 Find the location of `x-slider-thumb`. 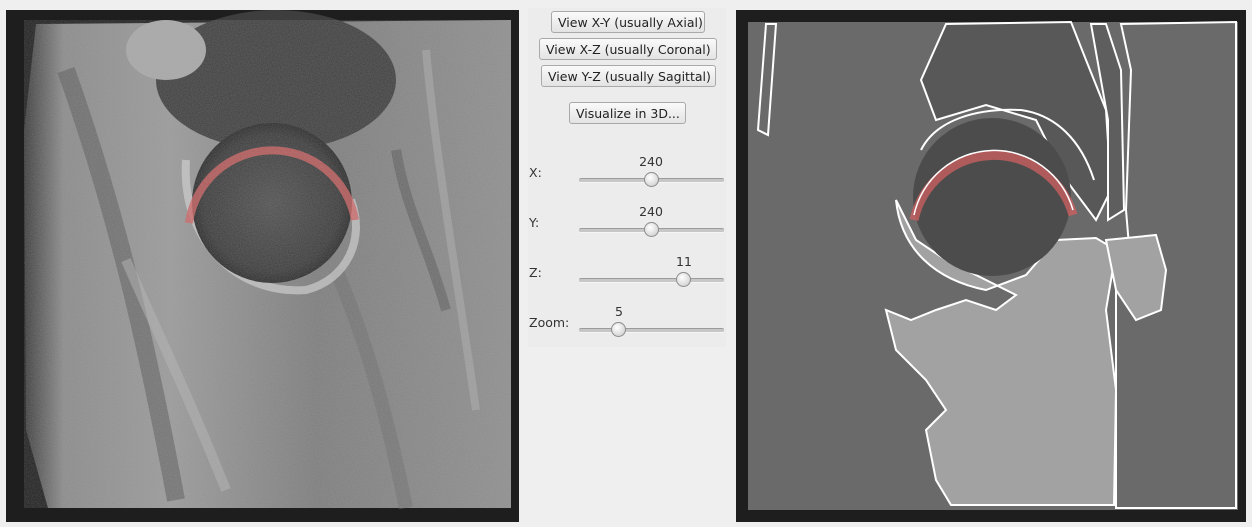

x-slider-thumb is located at coordinates (651, 179).